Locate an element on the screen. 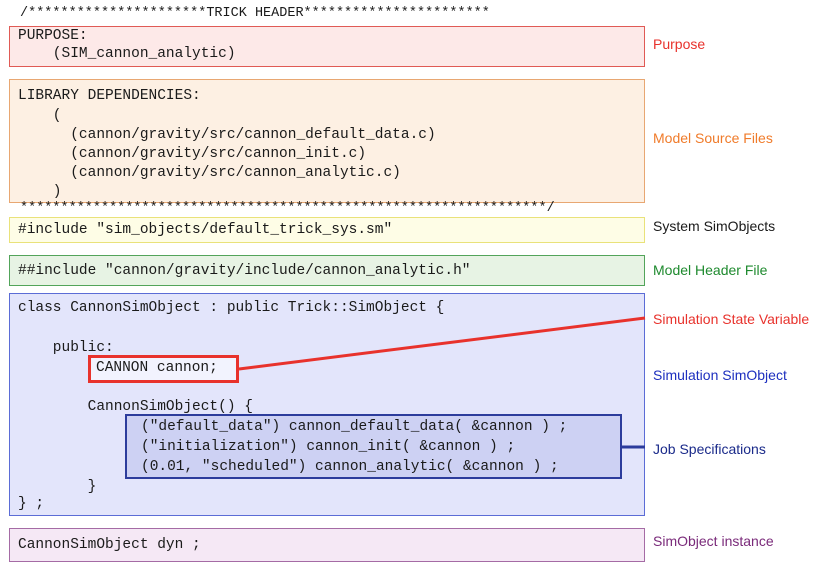  simobject-instance-label: SimObject instance is located at coordinates (713, 541).